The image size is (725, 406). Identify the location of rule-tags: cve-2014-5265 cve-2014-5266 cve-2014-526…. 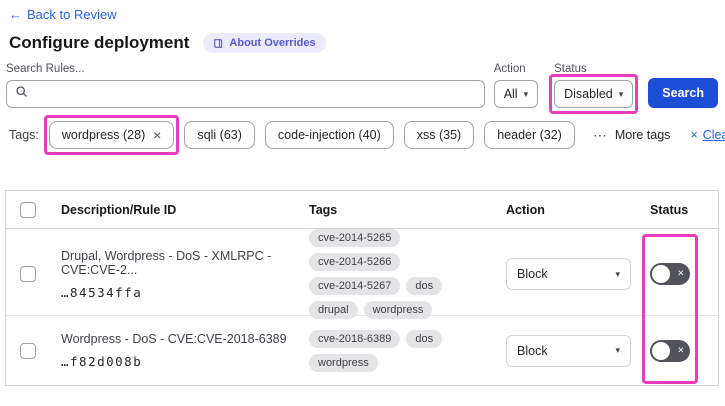
(407, 274).